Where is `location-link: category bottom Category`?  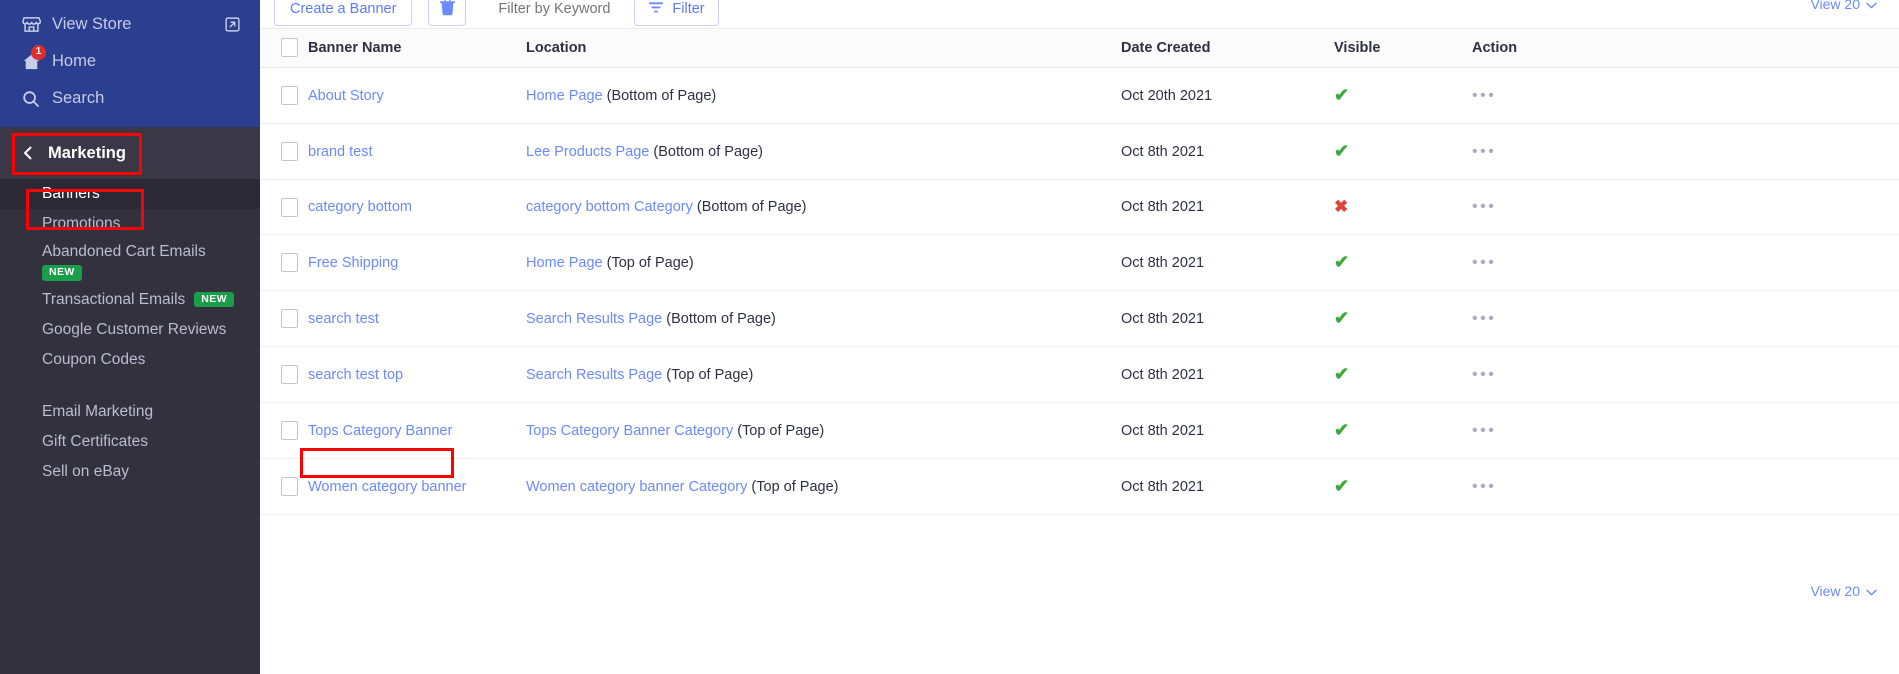
location-link: category bottom Category is located at coordinates (609, 207).